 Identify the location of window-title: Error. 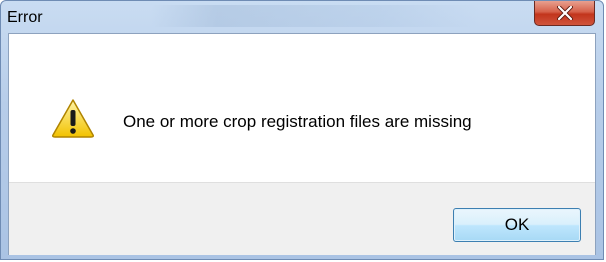
(25, 17).